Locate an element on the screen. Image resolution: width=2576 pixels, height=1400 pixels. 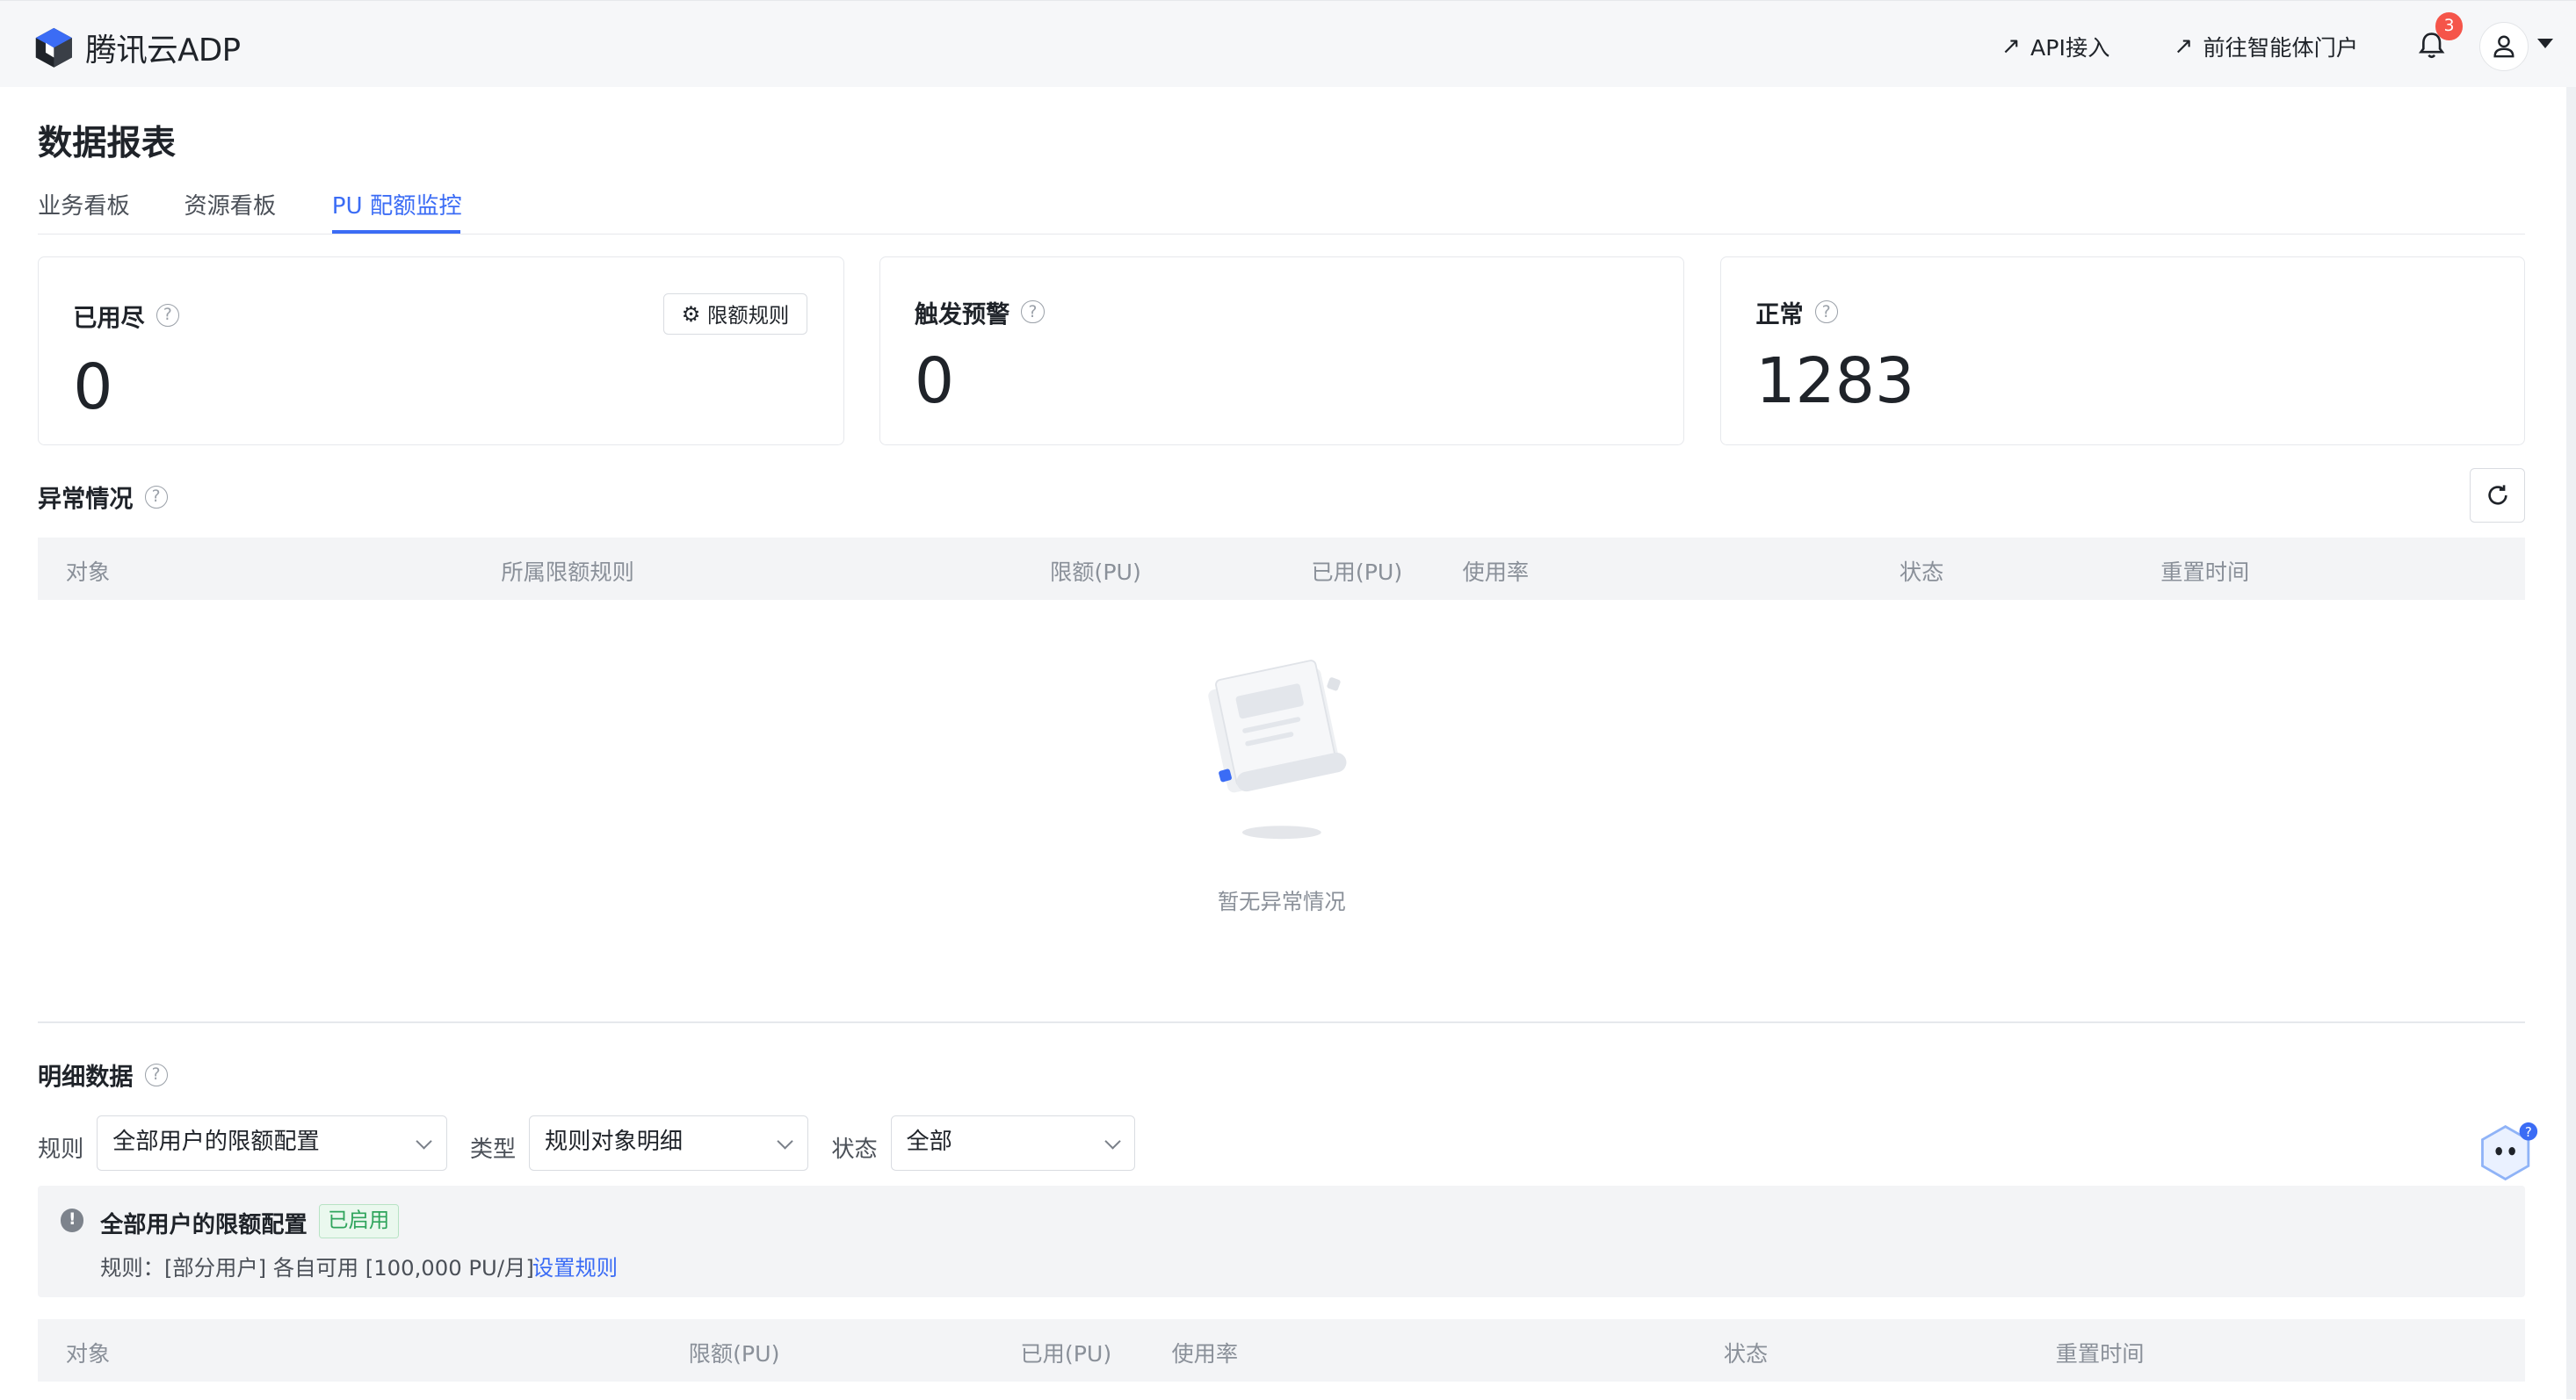
anomalies-table-header: 对象 所属限额规则 限额(PU) 已用(PU) 使用率 状态 重置时间 is located at coordinates (1282, 568).